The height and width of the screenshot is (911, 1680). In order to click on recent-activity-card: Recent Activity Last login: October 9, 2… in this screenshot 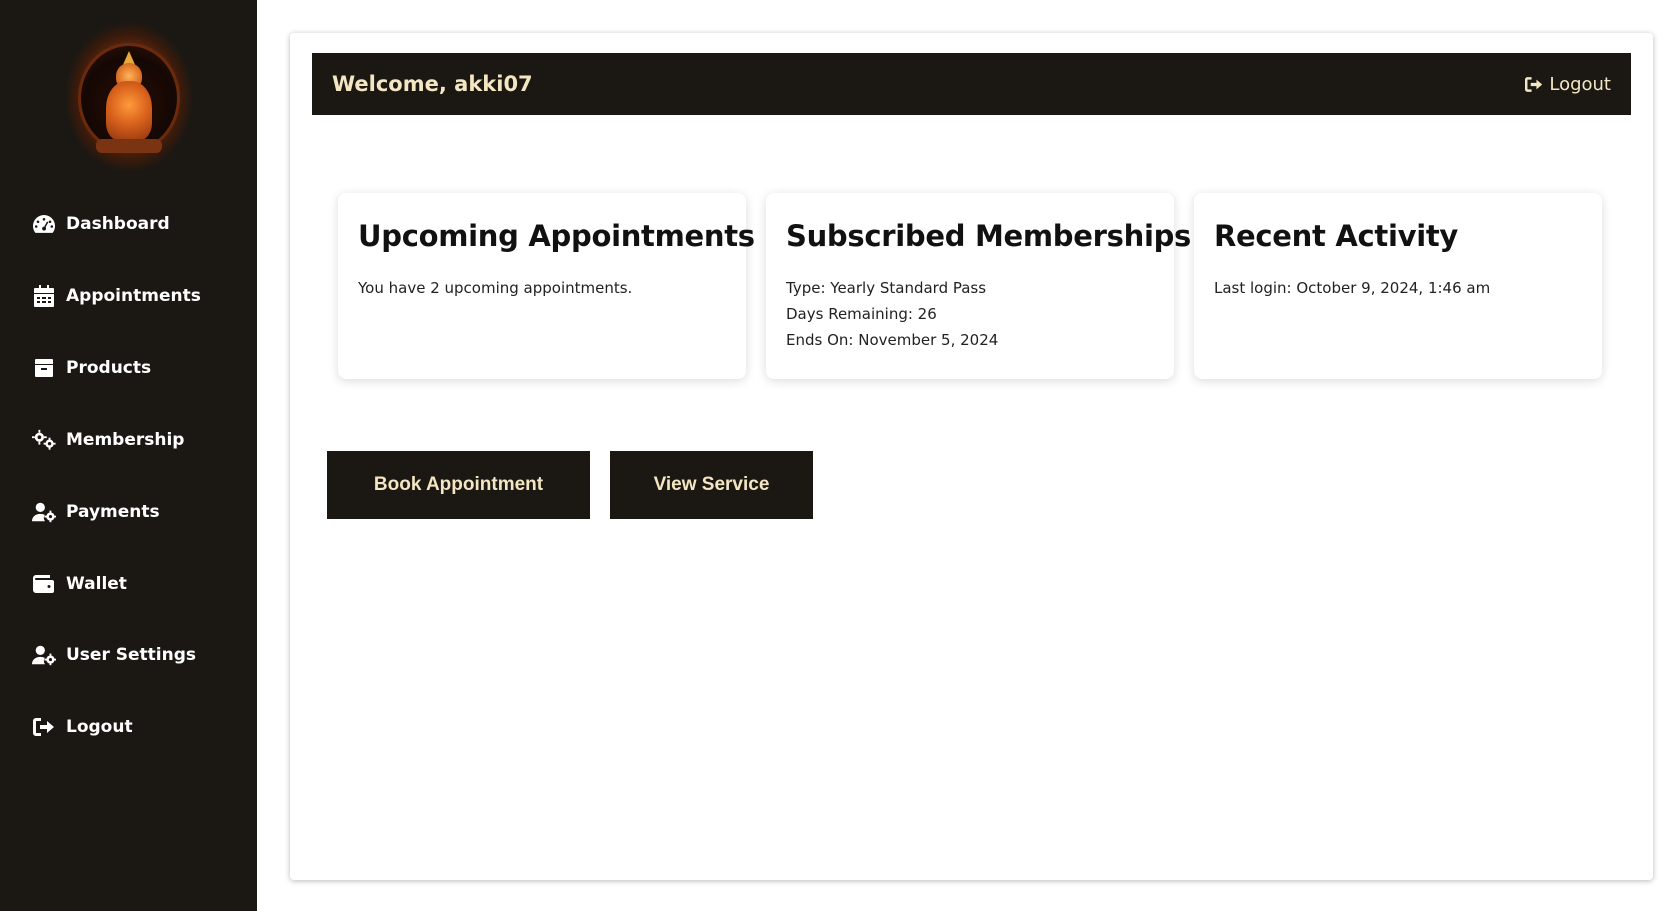, I will do `click(1398, 286)`.